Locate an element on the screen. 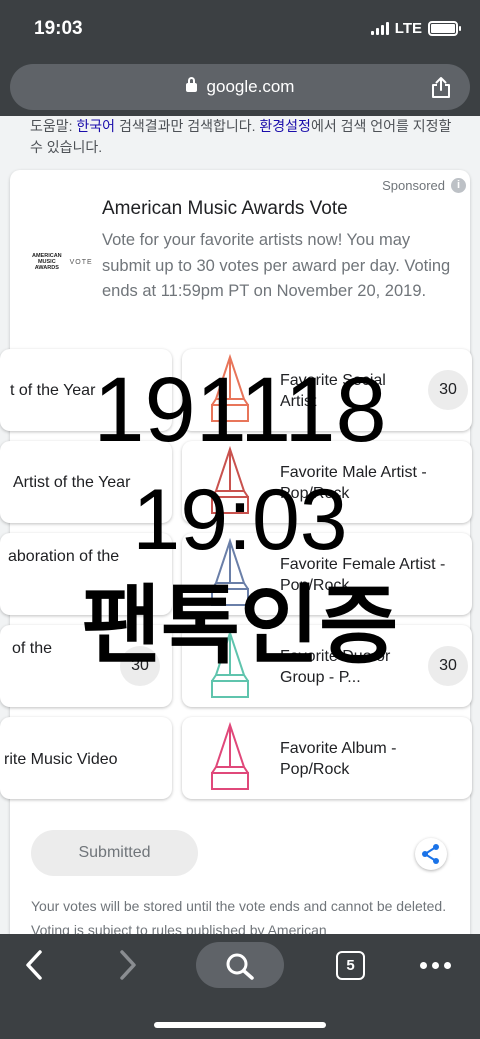 This screenshot has height=1039, width=480. logo-text: AMERICAN MUSIC AWARDS is located at coordinates (47, 262).